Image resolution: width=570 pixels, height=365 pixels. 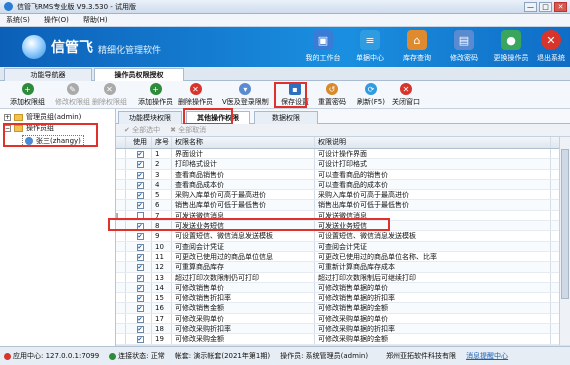 I want to click on table-row: ✔ 19 可修改采购金额 可修改采购单据的金额, so click(x=337, y=339).